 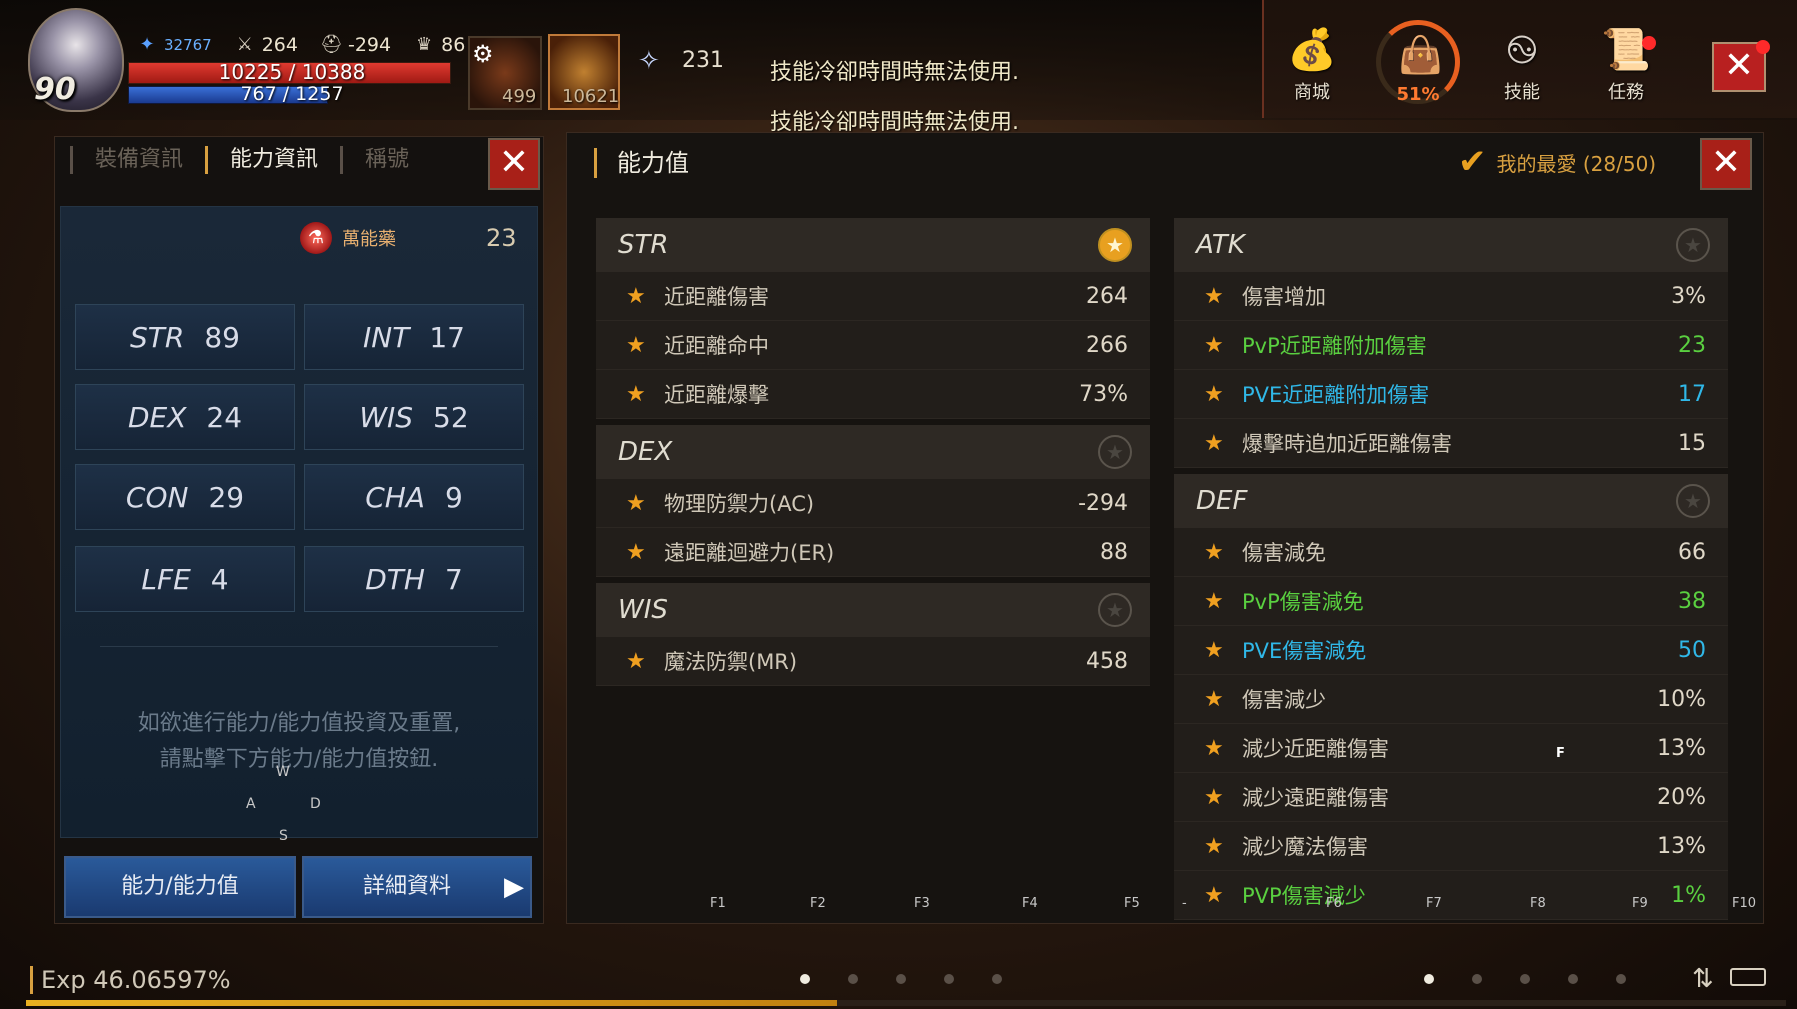 I want to click on stat-row-value: 13%, so click(x=1681, y=846).